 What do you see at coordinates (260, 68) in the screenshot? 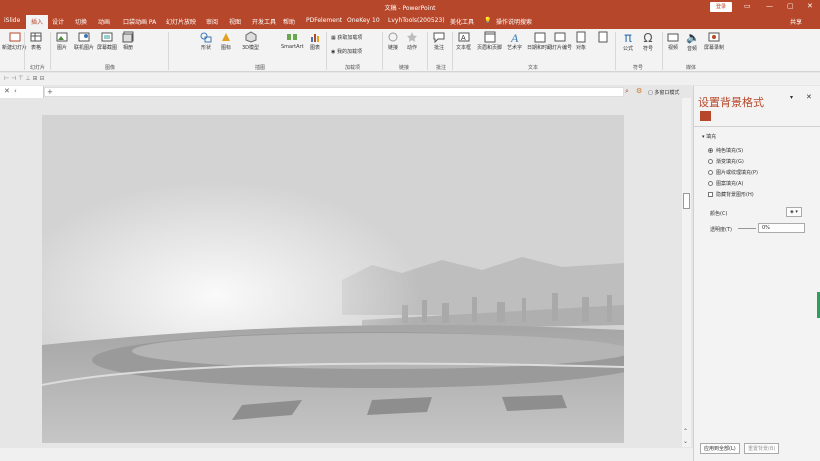
I see `group-label-illustrations: 插图` at bounding box center [260, 68].